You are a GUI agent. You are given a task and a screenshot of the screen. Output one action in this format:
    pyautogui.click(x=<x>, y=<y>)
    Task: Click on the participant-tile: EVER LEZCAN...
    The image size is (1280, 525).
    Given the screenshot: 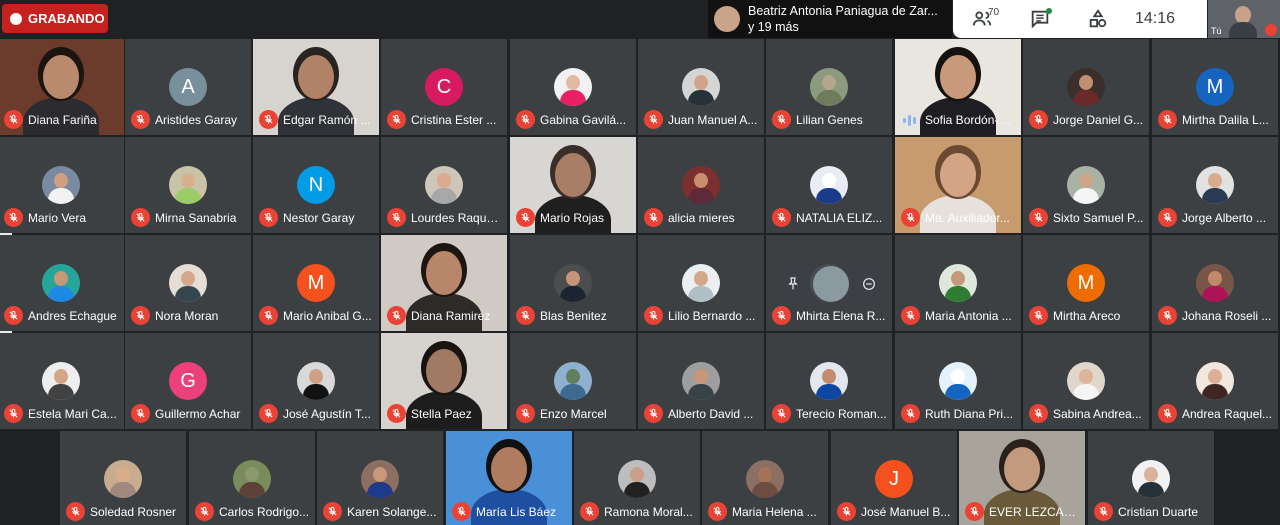 What is the action you would take?
    pyautogui.click(x=1022, y=478)
    